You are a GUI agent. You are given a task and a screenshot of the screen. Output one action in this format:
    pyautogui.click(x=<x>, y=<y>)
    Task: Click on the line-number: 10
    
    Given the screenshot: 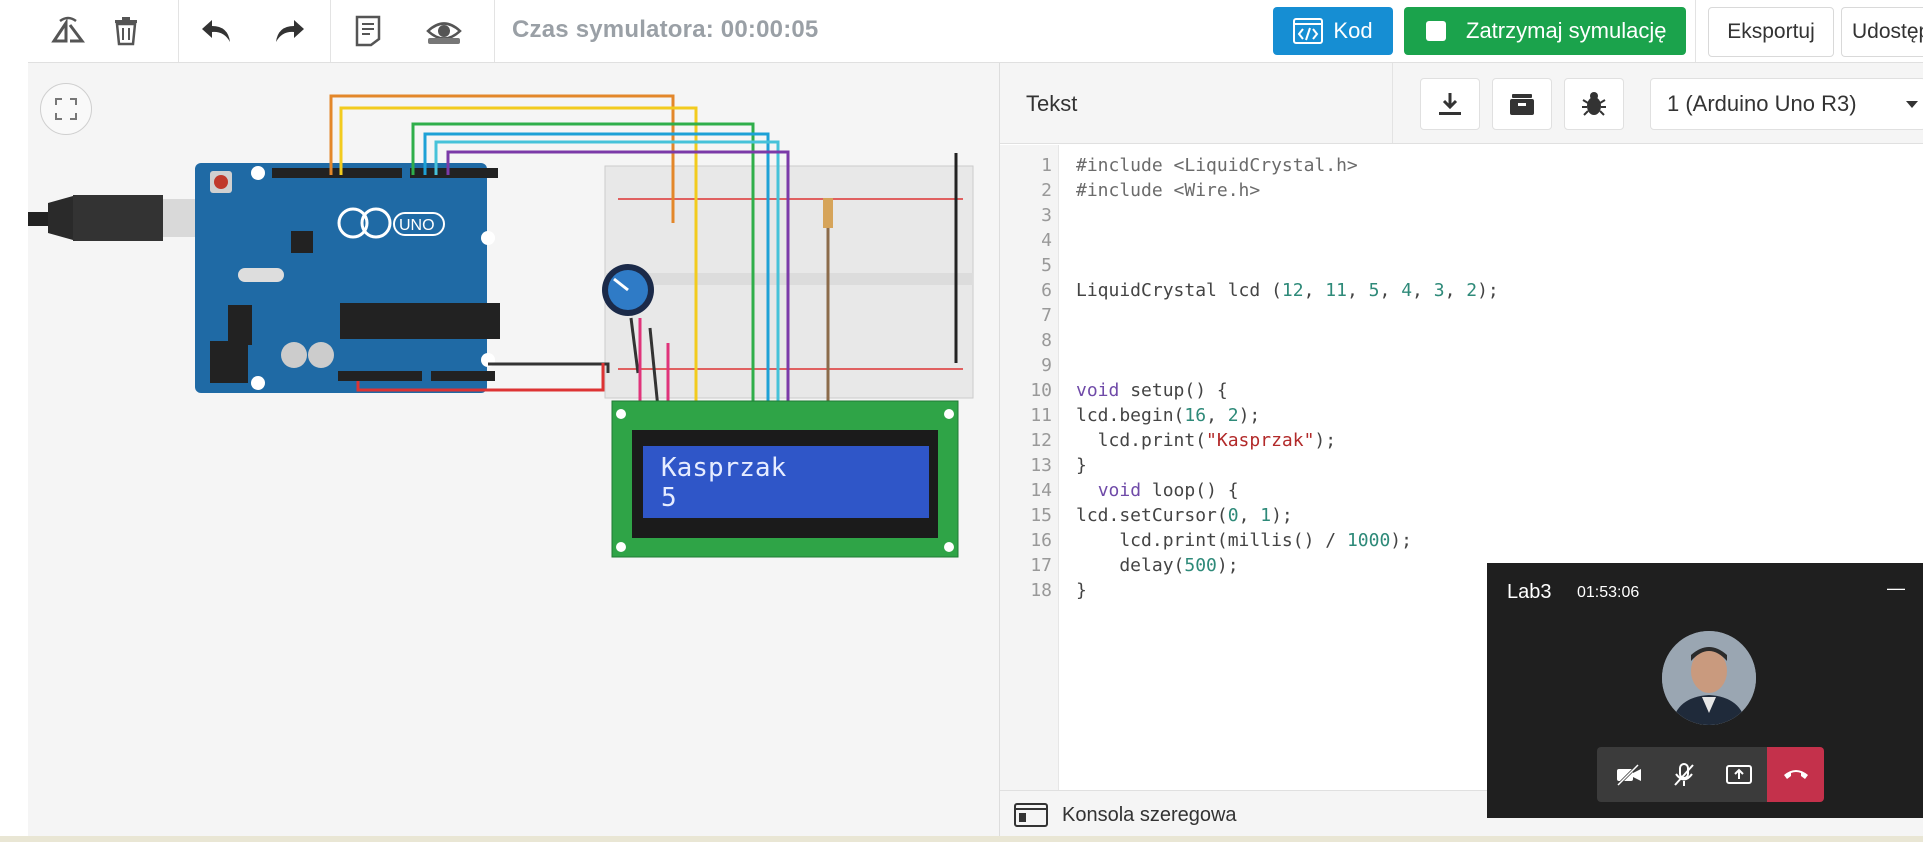 What is the action you would take?
    pyautogui.click(x=1041, y=390)
    